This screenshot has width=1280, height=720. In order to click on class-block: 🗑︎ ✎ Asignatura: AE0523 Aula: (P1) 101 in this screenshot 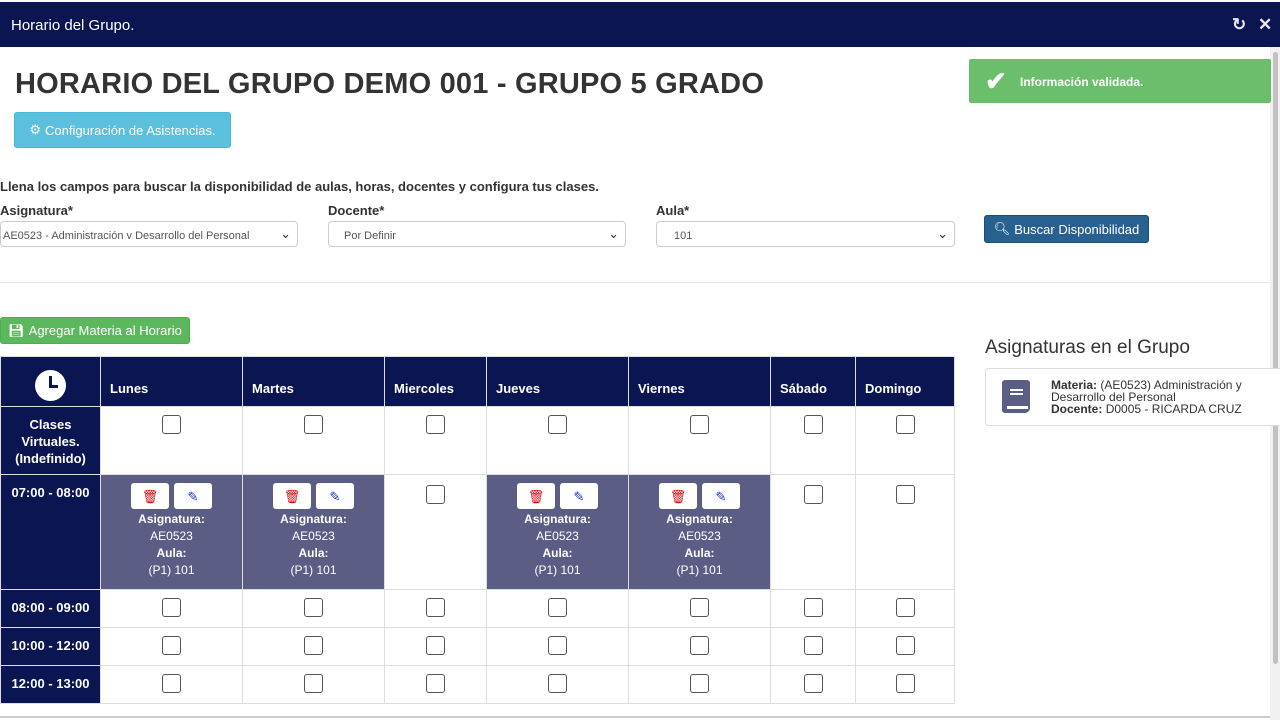, I will do `click(313, 532)`.